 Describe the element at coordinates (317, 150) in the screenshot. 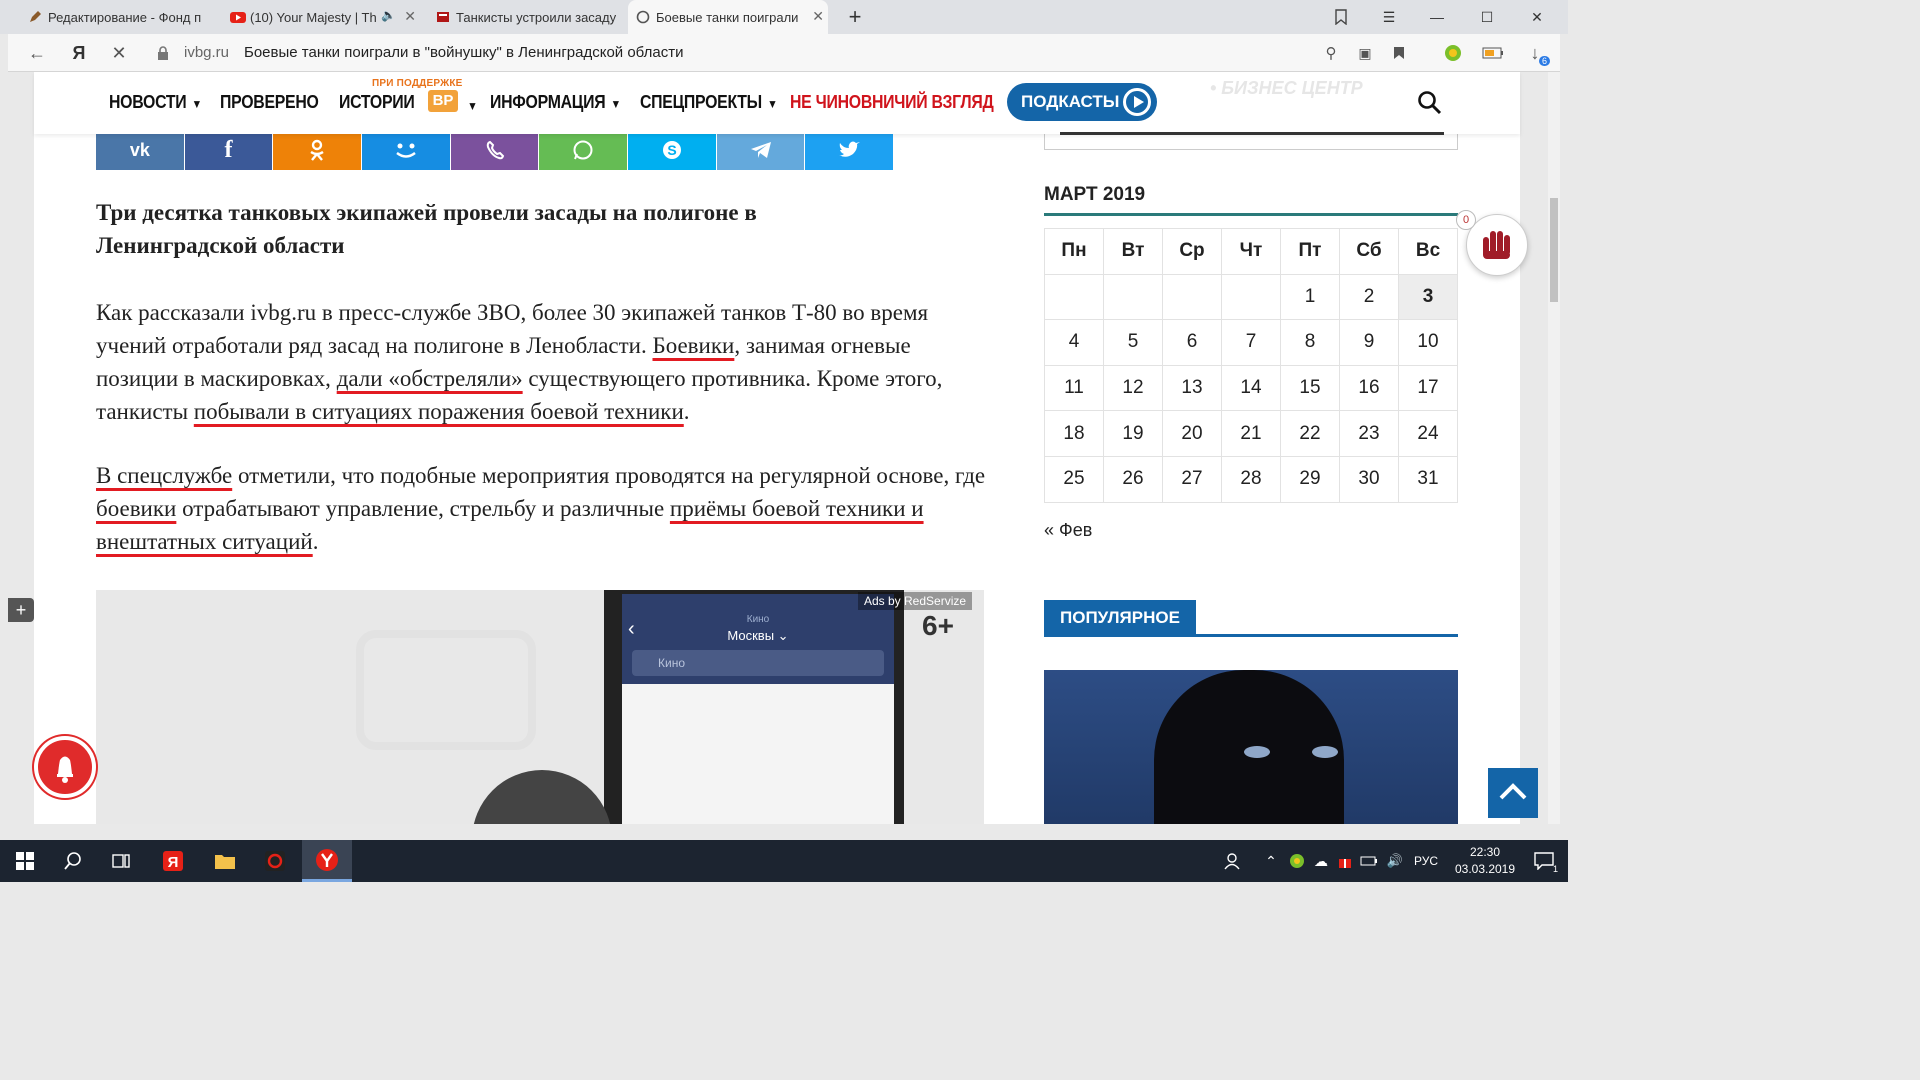

I see `odnoklassniki-icon` at that location.